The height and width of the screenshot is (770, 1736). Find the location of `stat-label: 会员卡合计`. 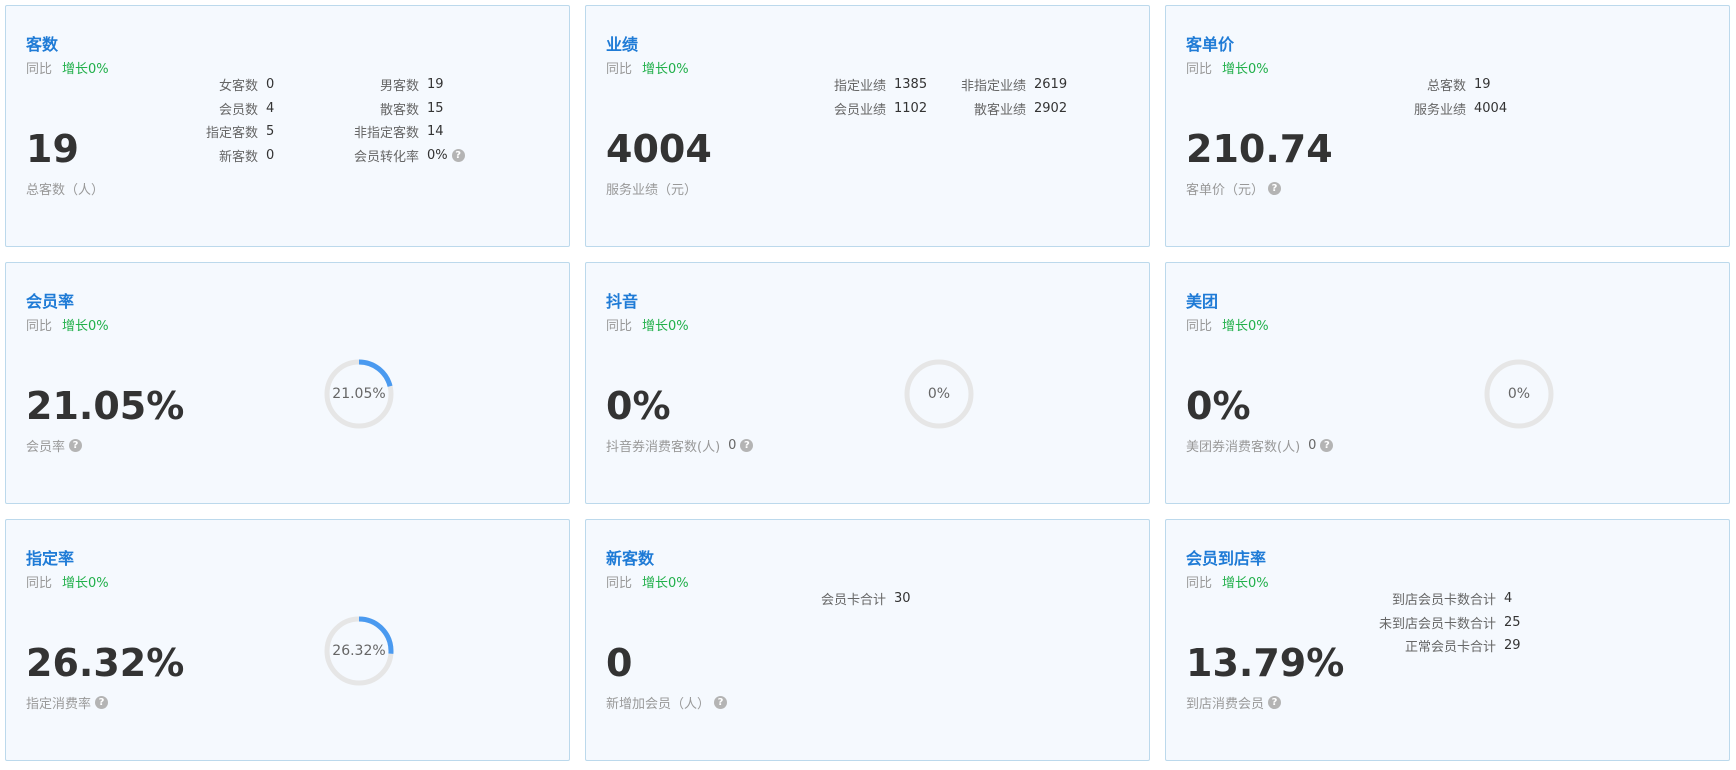

stat-label: 会员卡合计 is located at coordinates (853, 600).